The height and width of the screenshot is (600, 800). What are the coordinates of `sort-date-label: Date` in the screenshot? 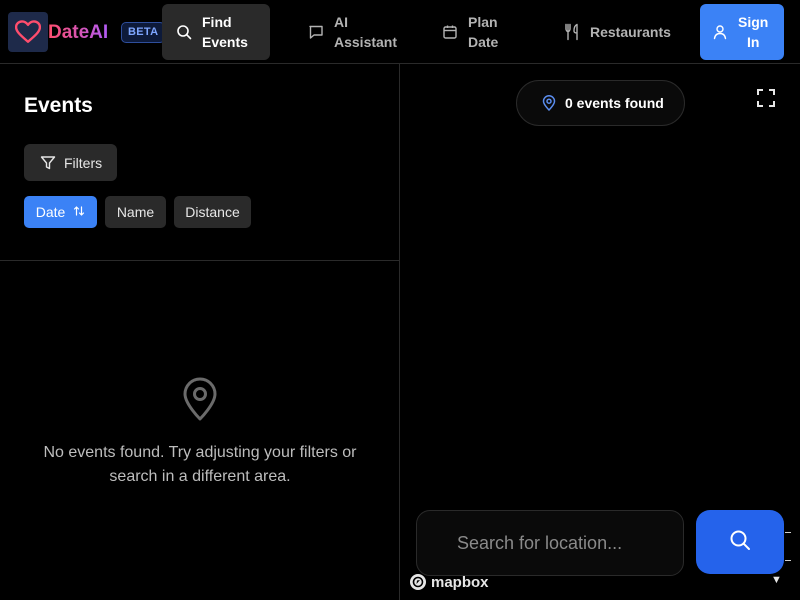 It's located at (50, 212).